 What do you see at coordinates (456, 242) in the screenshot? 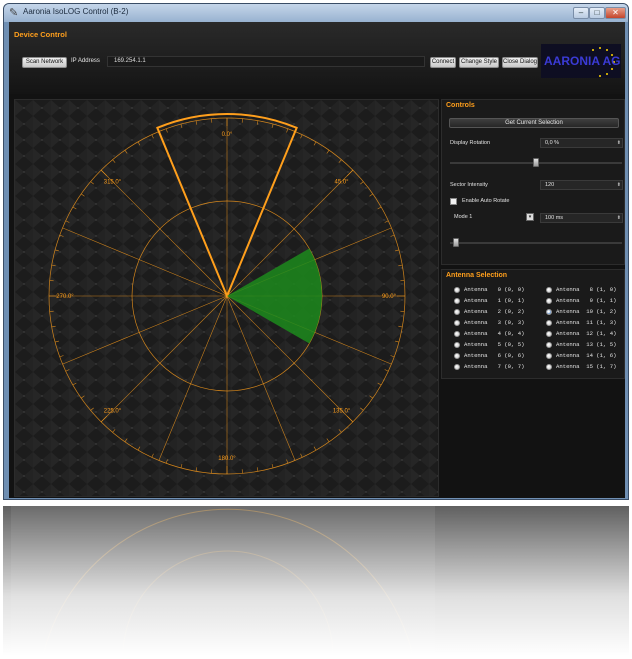
I see `interval-slider-handle` at bounding box center [456, 242].